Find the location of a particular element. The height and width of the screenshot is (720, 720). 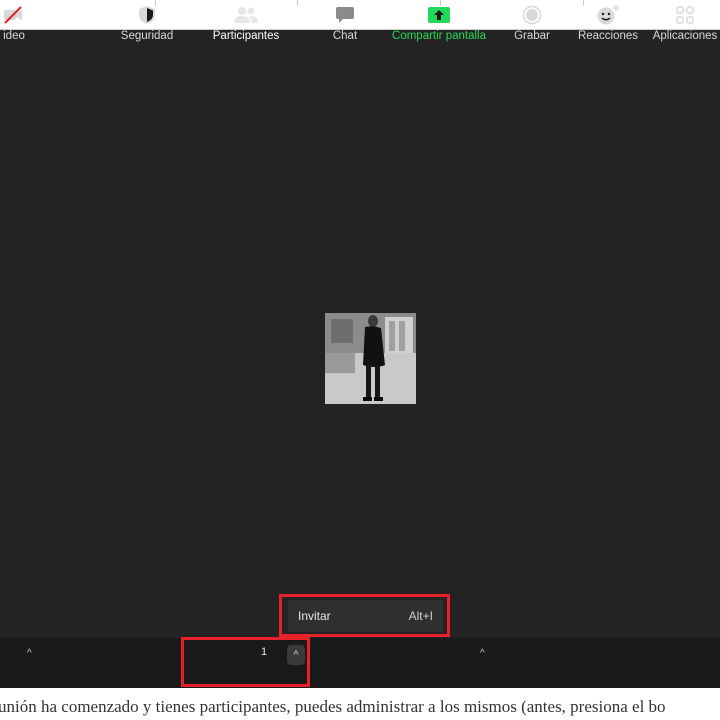

chat-button: Chat is located at coordinates (345, 25).